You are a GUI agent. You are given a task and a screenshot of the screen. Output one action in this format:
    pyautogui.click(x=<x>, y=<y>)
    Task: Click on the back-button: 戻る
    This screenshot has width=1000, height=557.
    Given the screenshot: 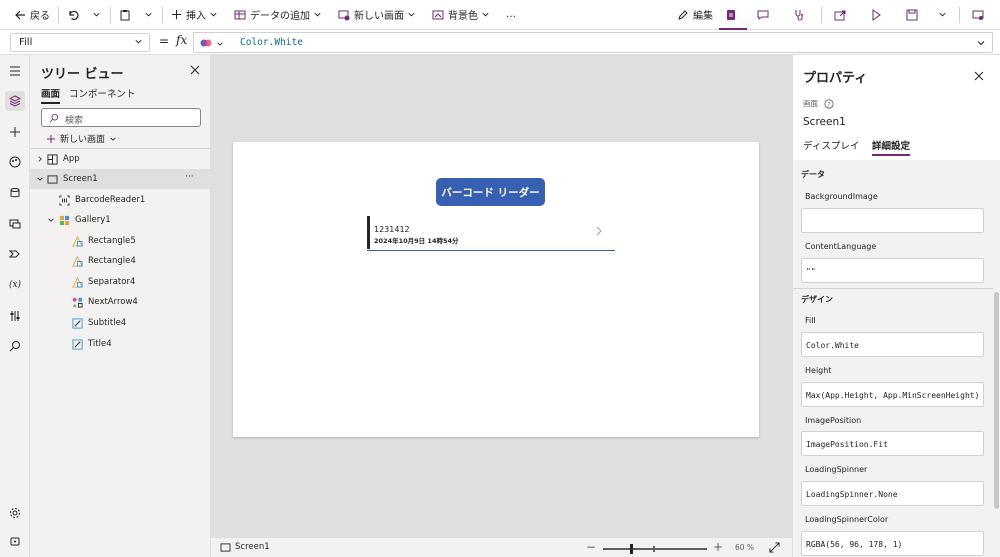 What is the action you would take?
    pyautogui.click(x=28, y=15)
    